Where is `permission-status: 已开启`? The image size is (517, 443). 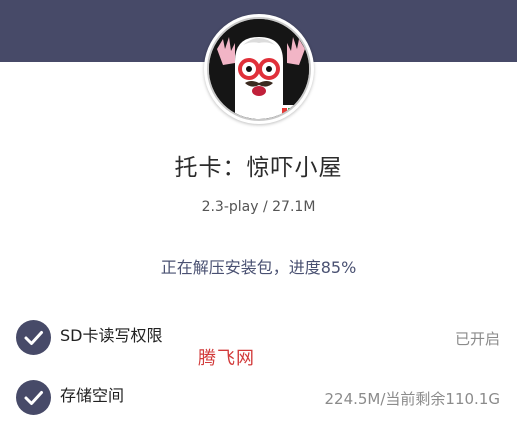 permission-status: 已开启 is located at coordinates (477, 339).